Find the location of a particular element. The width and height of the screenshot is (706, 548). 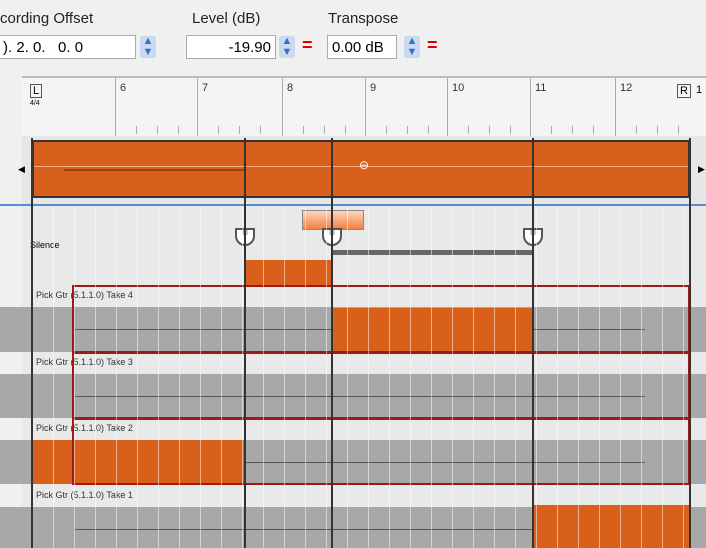

silence-lane-label: Silence is located at coordinates (45, 245).